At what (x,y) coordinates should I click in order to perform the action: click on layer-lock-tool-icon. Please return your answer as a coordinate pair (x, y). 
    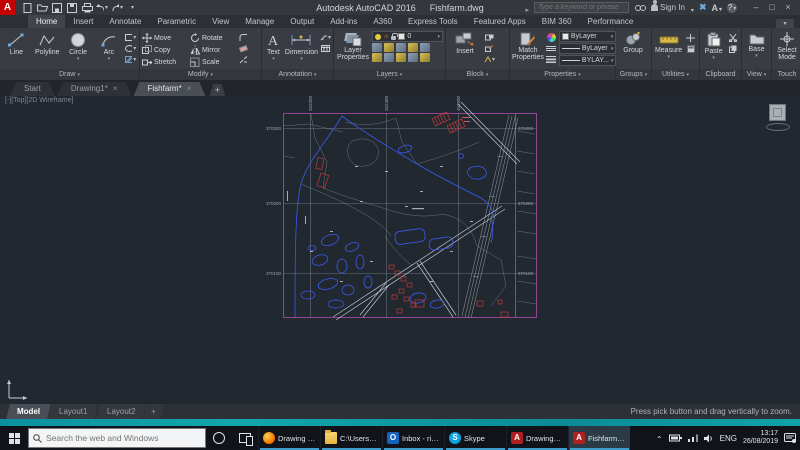
    Looking at the image, I should click on (413, 57).